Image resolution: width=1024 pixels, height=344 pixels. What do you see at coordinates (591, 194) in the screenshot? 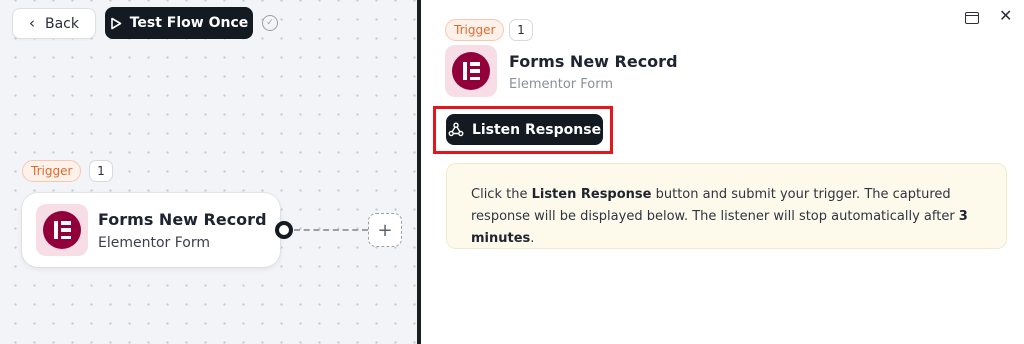
I see `info-bold-1: Listen Response` at bounding box center [591, 194].